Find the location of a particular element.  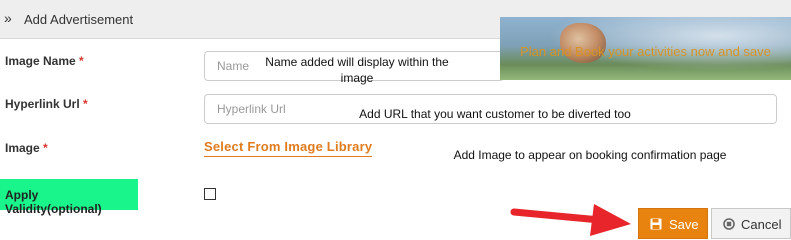

image-name-label-text: Image Name is located at coordinates (40, 61).